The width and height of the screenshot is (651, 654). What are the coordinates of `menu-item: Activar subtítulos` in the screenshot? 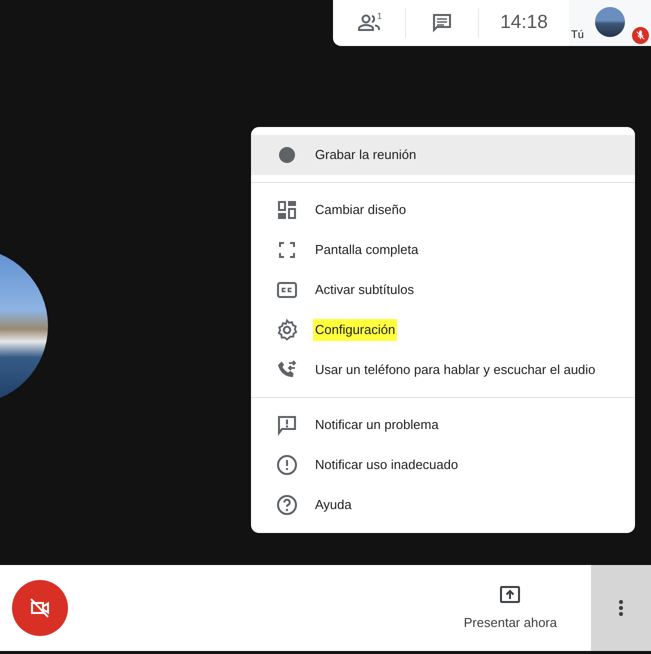 It's located at (443, 290).